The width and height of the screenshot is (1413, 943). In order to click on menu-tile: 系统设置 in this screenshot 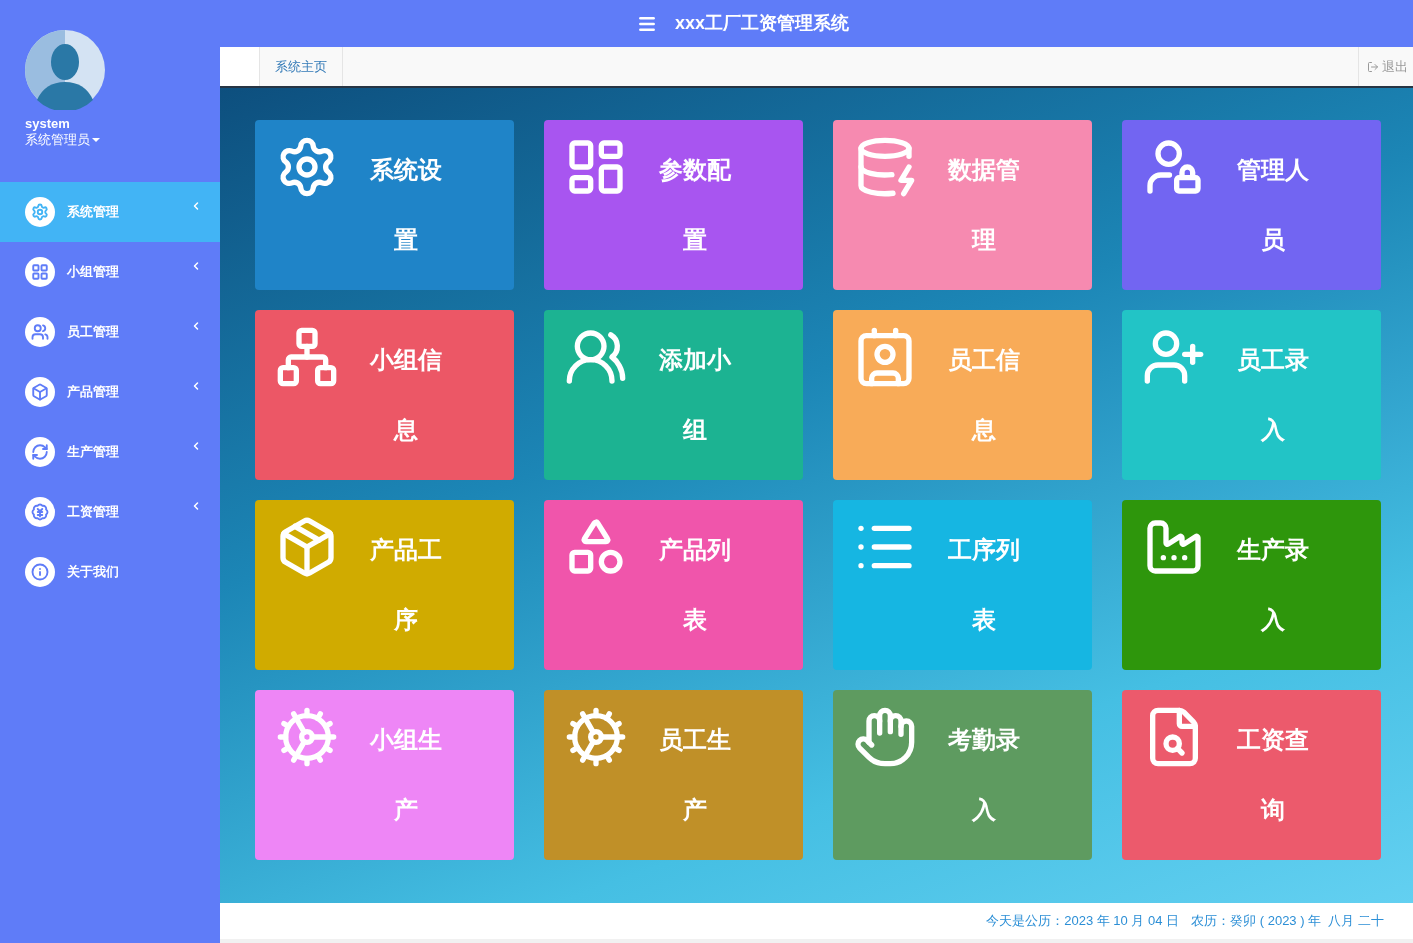, I will do `click(384, 205)`.